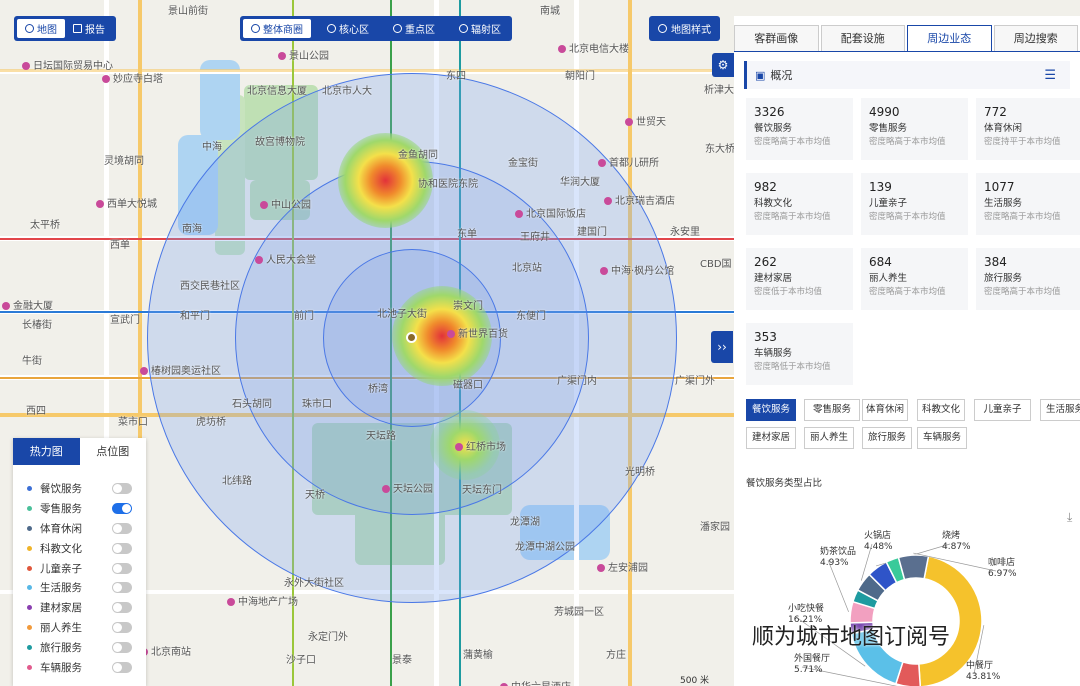 The height and width of the screenshot is (686, 1080). What do you see at coordinates (914, 129) in the screenshot?
I see `stat-card: 4990 零售服务 密度略高于本市均值` at bounding box center [914, 129].